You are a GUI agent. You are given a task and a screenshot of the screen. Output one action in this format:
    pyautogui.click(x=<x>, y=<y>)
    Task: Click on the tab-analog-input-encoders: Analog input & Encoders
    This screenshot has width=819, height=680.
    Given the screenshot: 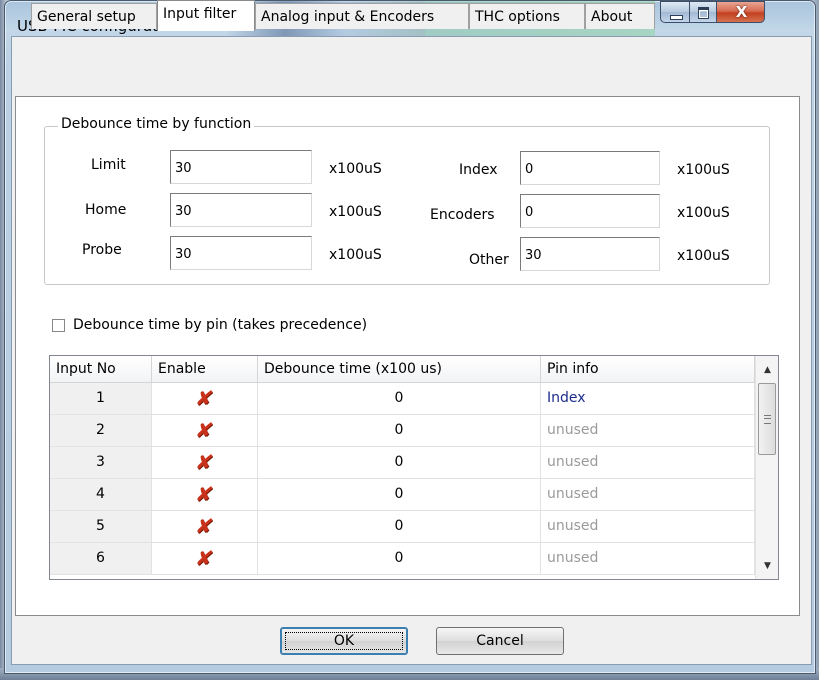 What is the action you would take?
    pyautogui.click(x=362, y=16)
    